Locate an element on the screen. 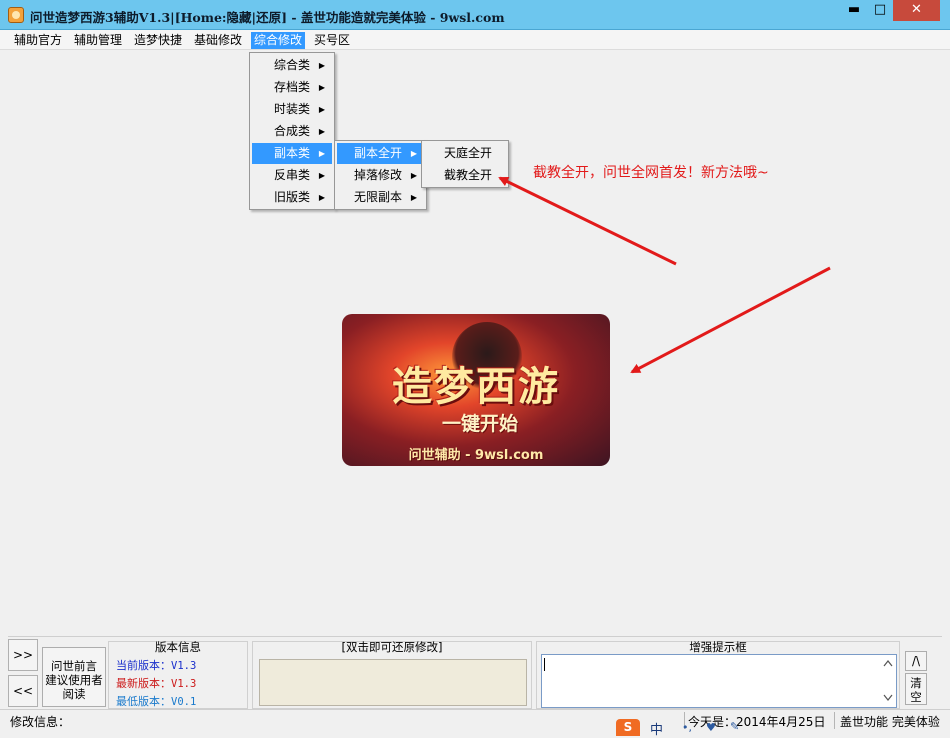 The width and height of the screenshot is (950, 738). scroll-up-icon is located at coordinates (888, 663).